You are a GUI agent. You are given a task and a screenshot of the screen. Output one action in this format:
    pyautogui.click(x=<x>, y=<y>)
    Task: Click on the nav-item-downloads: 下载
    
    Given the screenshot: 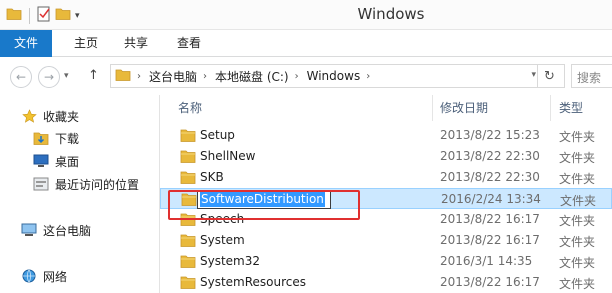 What is the action you would take?
    pyautogui.click(x=55, y=138)
    